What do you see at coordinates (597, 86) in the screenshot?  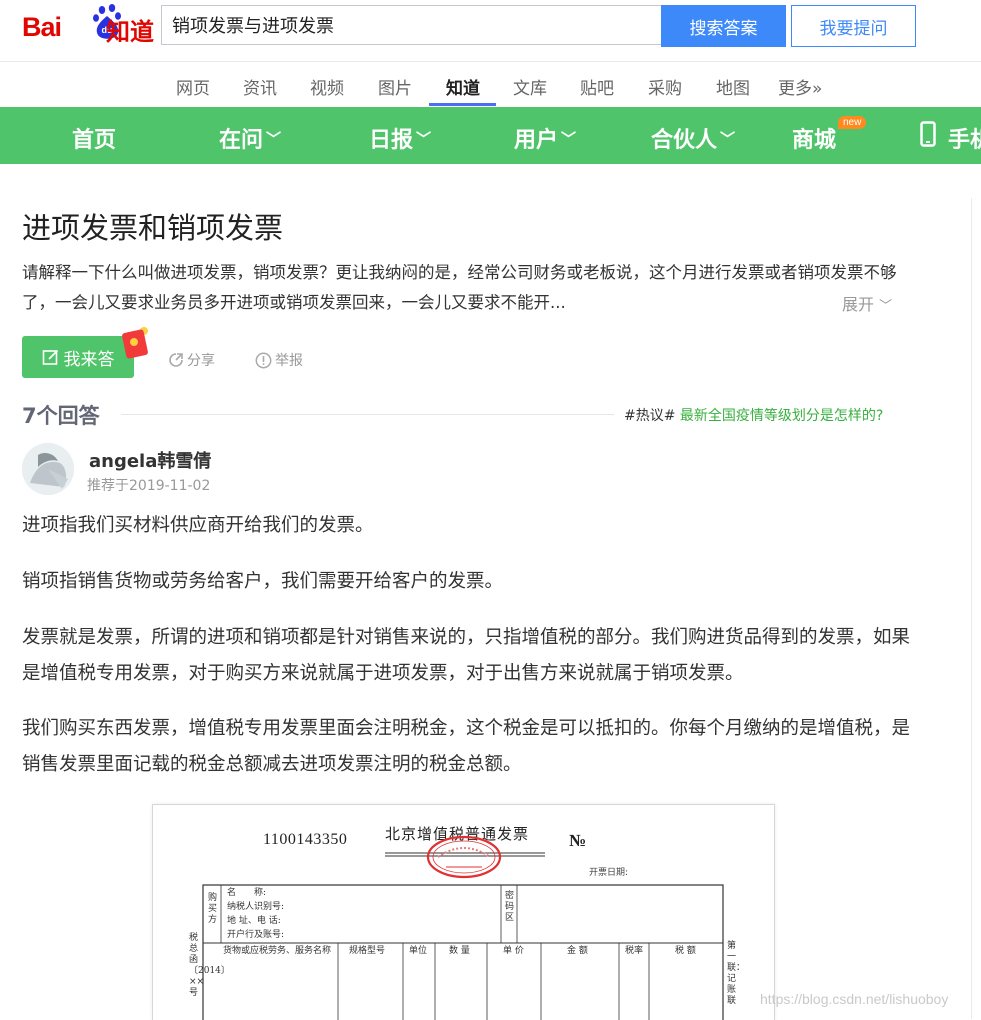 I see `channel-tieba: 贴吧` at bounding box center [597, 86].